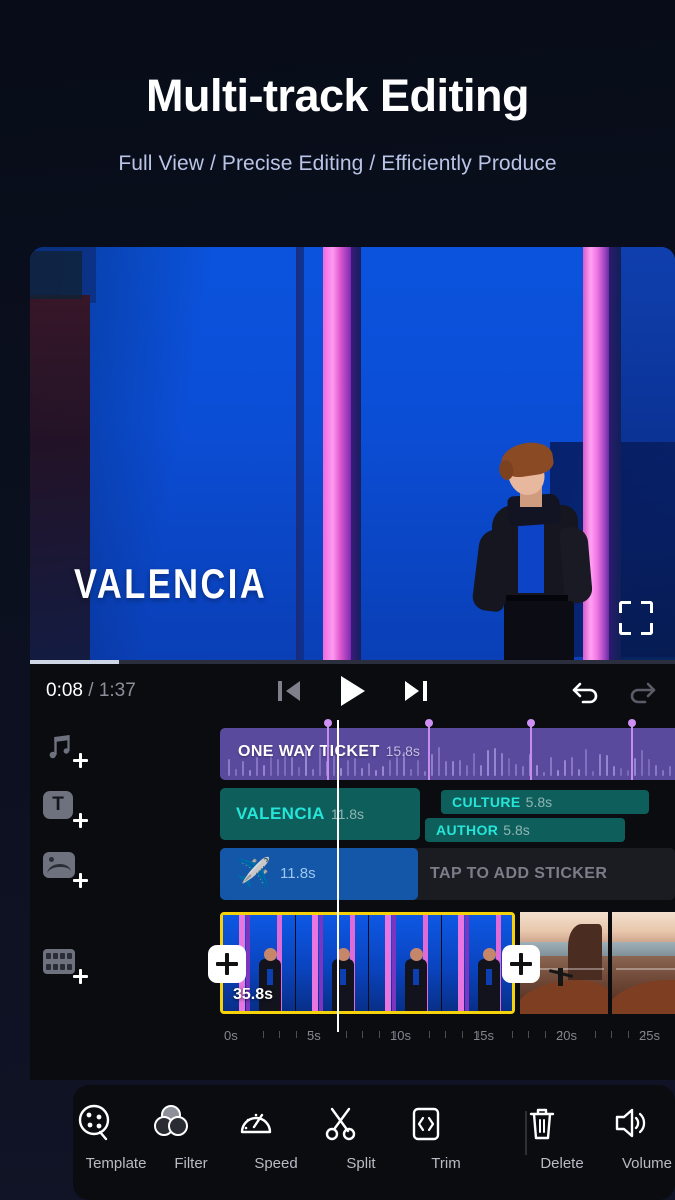  I want to click on ruler-label: 5s, so click(314, 1035).